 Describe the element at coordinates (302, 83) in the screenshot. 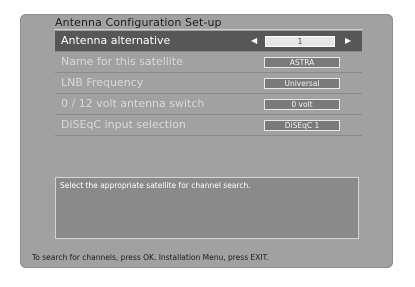

I see `lnb-frequency-value: Universal` at that location.